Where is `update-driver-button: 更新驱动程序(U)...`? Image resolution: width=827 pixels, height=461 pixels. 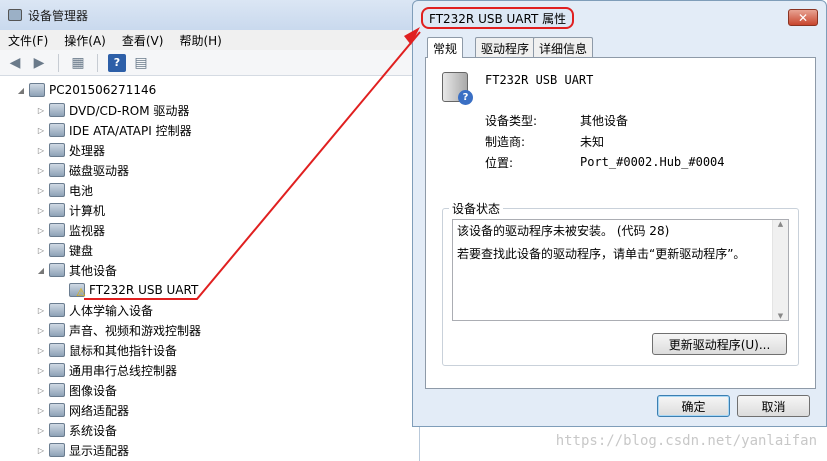 update-driver-button: 更新驱动程序(U)... is located at coordinates (719, 344).